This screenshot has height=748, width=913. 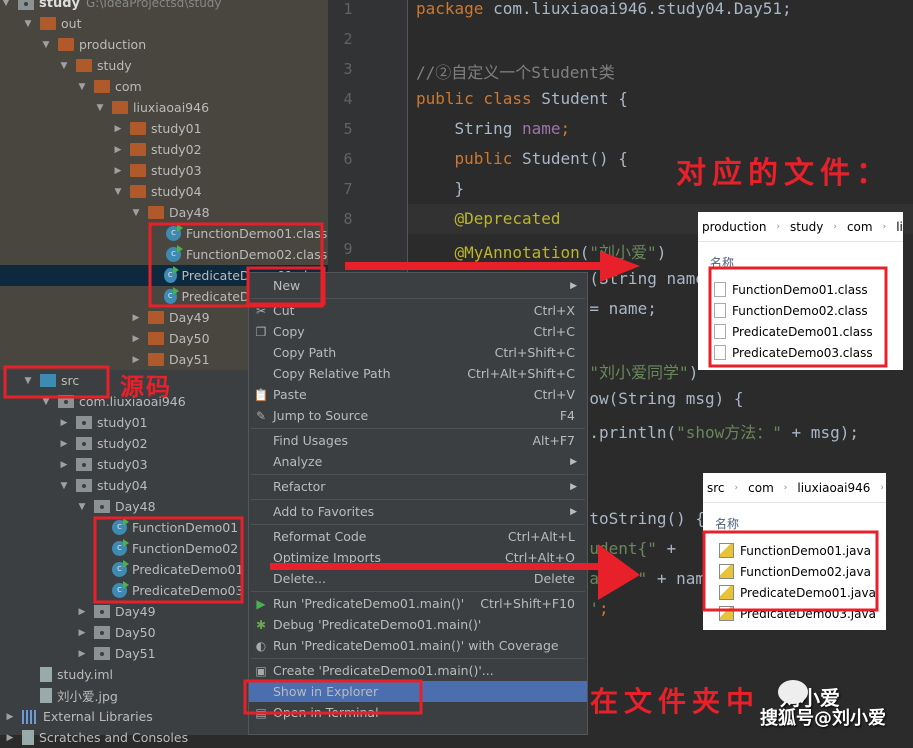 I want to click on menu-item-optimize-imports: Optimize Imports Ctrl+Alt+O, so click(x=418, y=557).